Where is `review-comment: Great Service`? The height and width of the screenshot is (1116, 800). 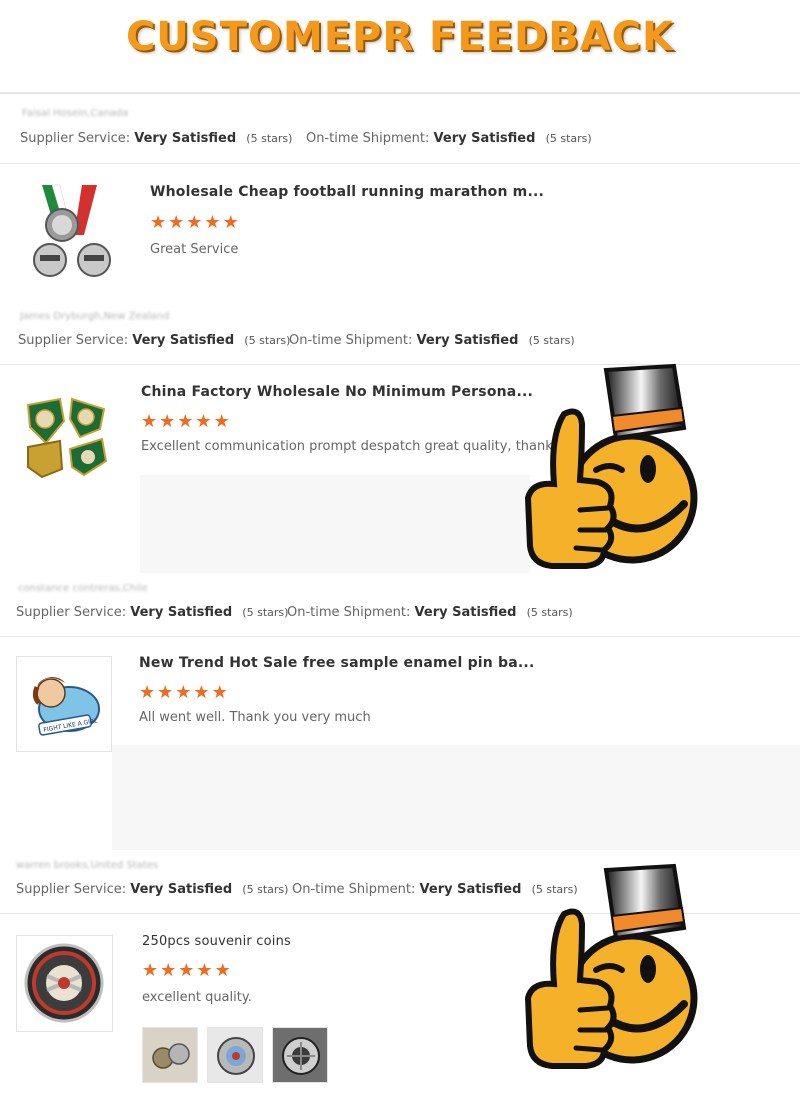
review-comment: Great Service is located at coordinates (194, 249).